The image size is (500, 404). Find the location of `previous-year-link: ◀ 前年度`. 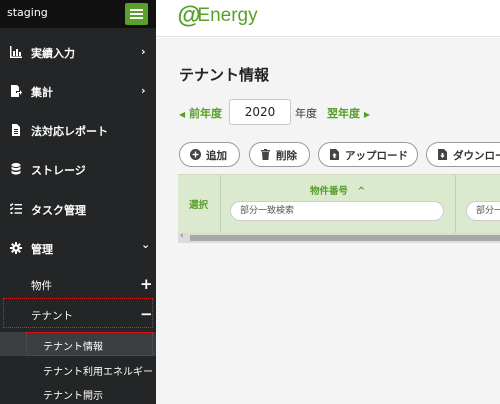

previous-year-link: ◀ 前年度 is located at coordinates (200, 113).